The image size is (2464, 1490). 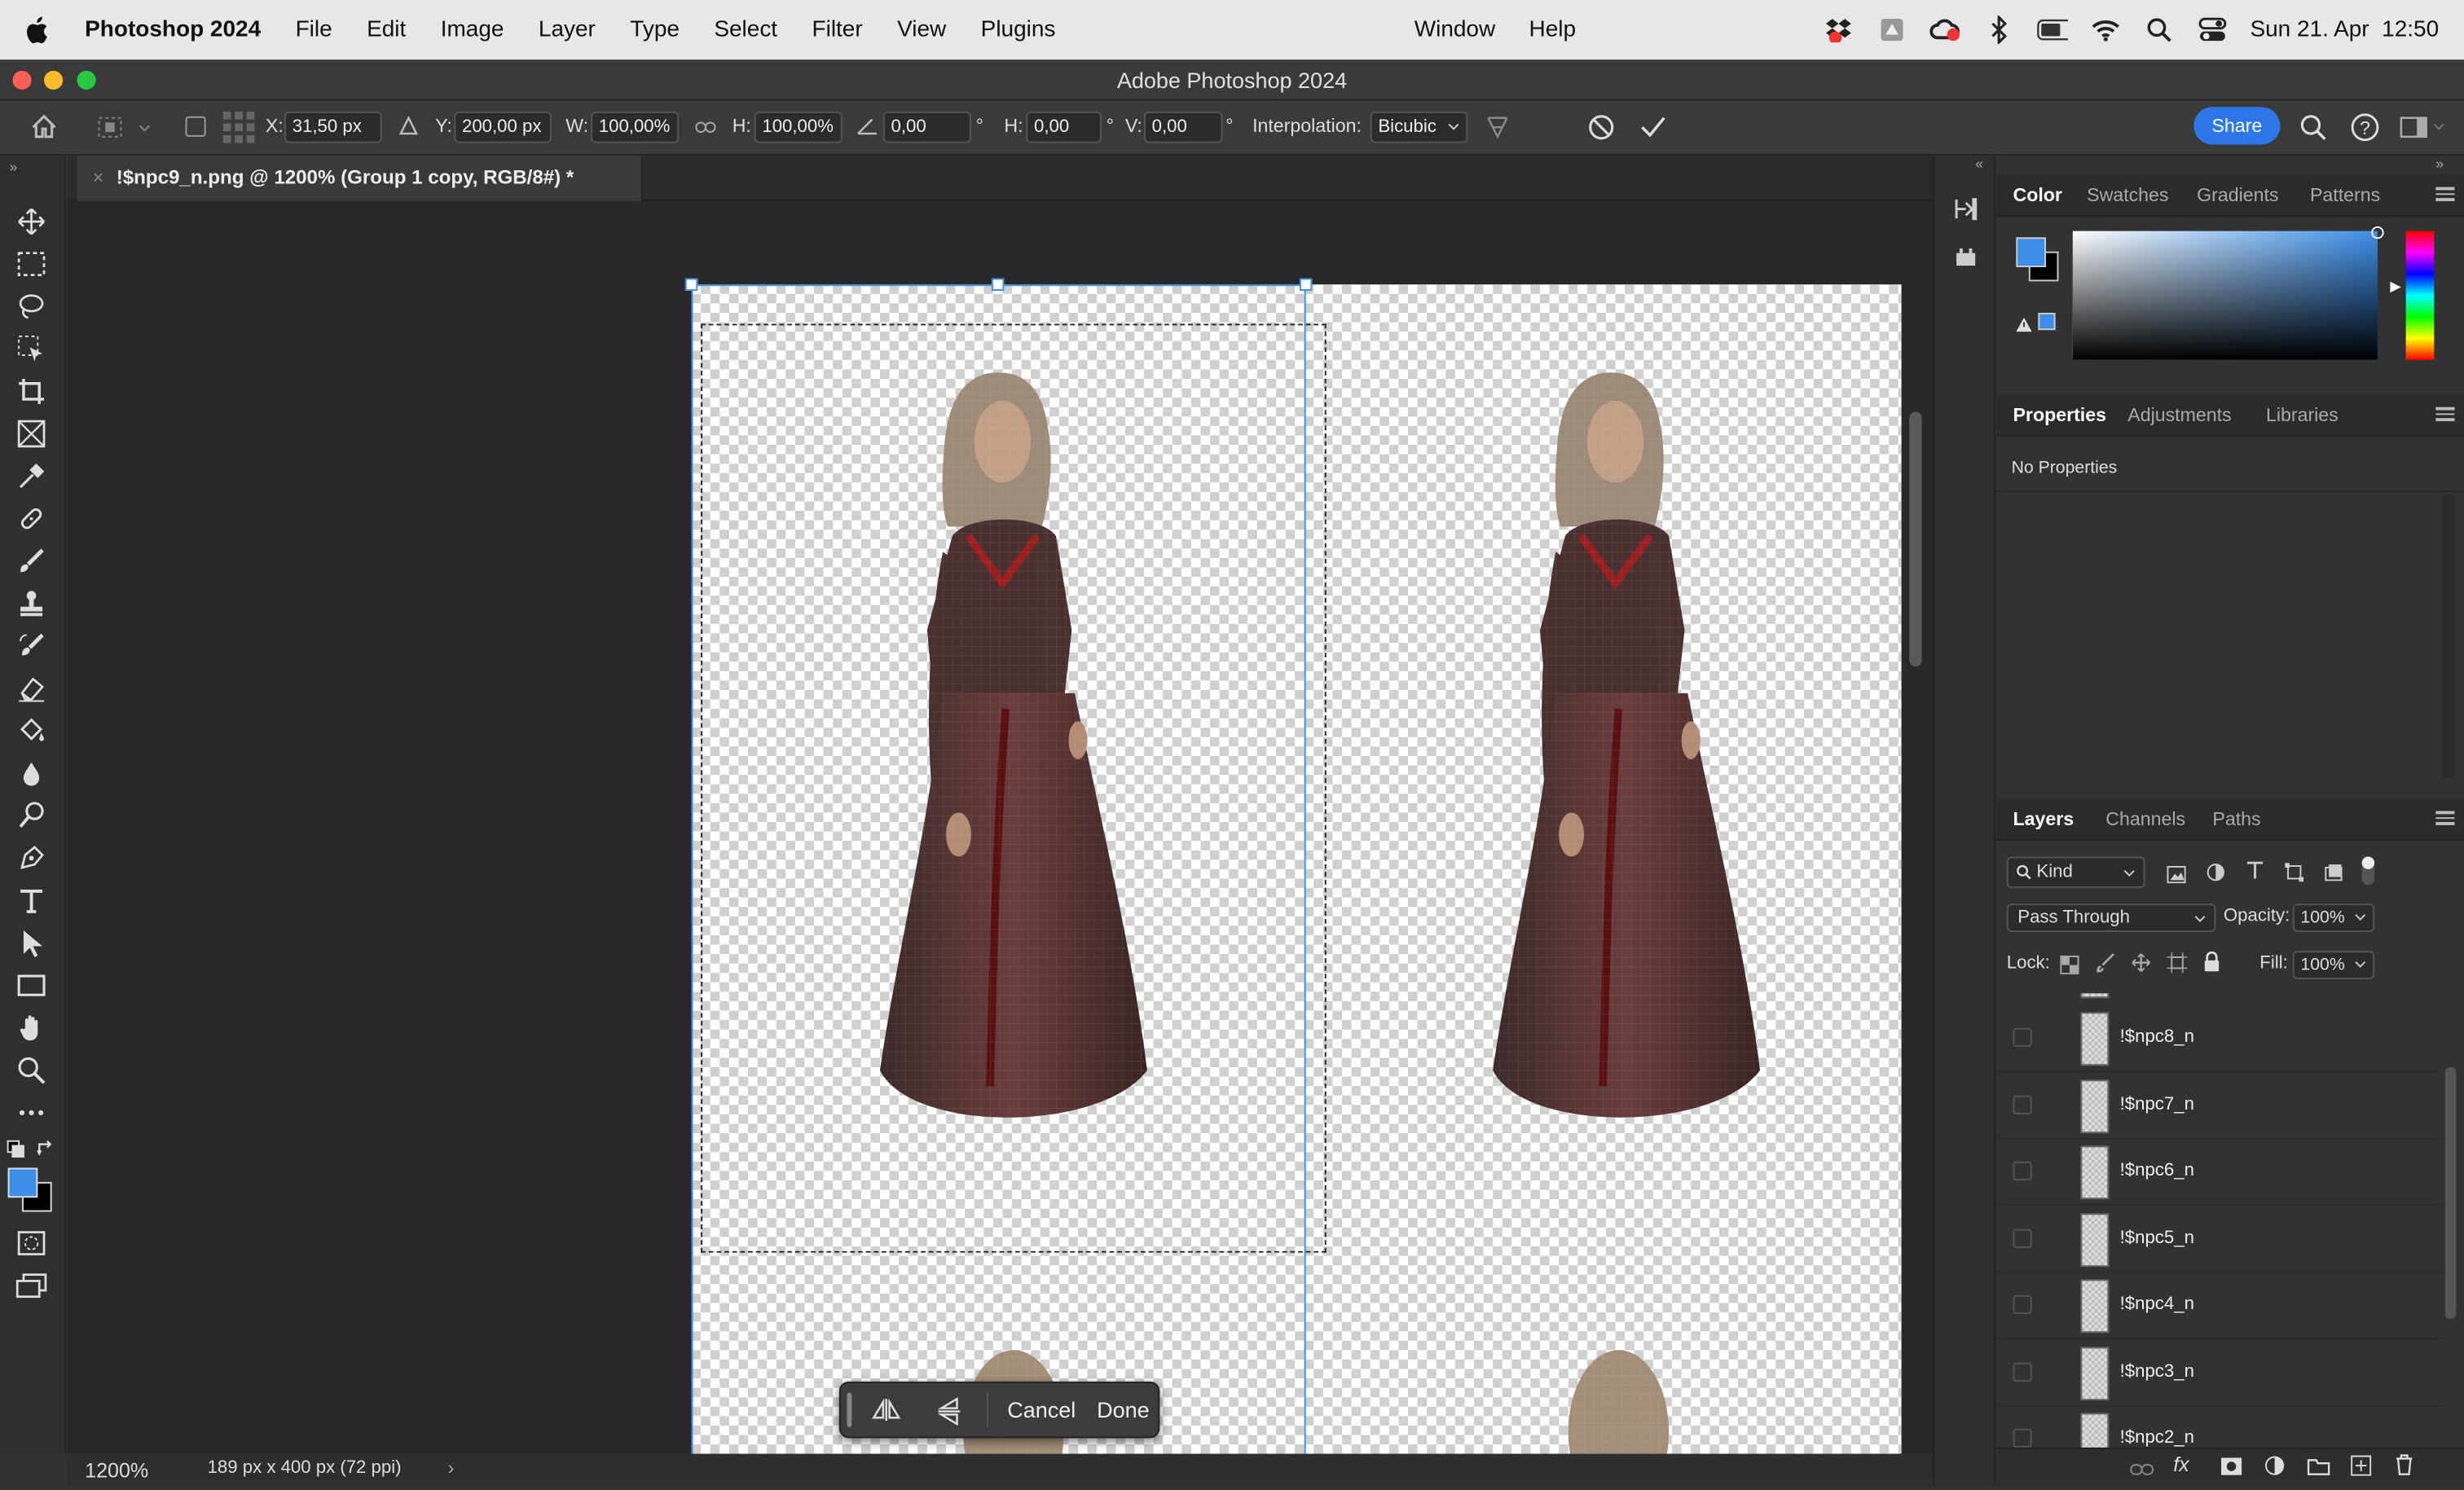 What do you see at coordinates (408, 128) in the screenshot?
I see `delta-icon` at bounding box center [408, 128].